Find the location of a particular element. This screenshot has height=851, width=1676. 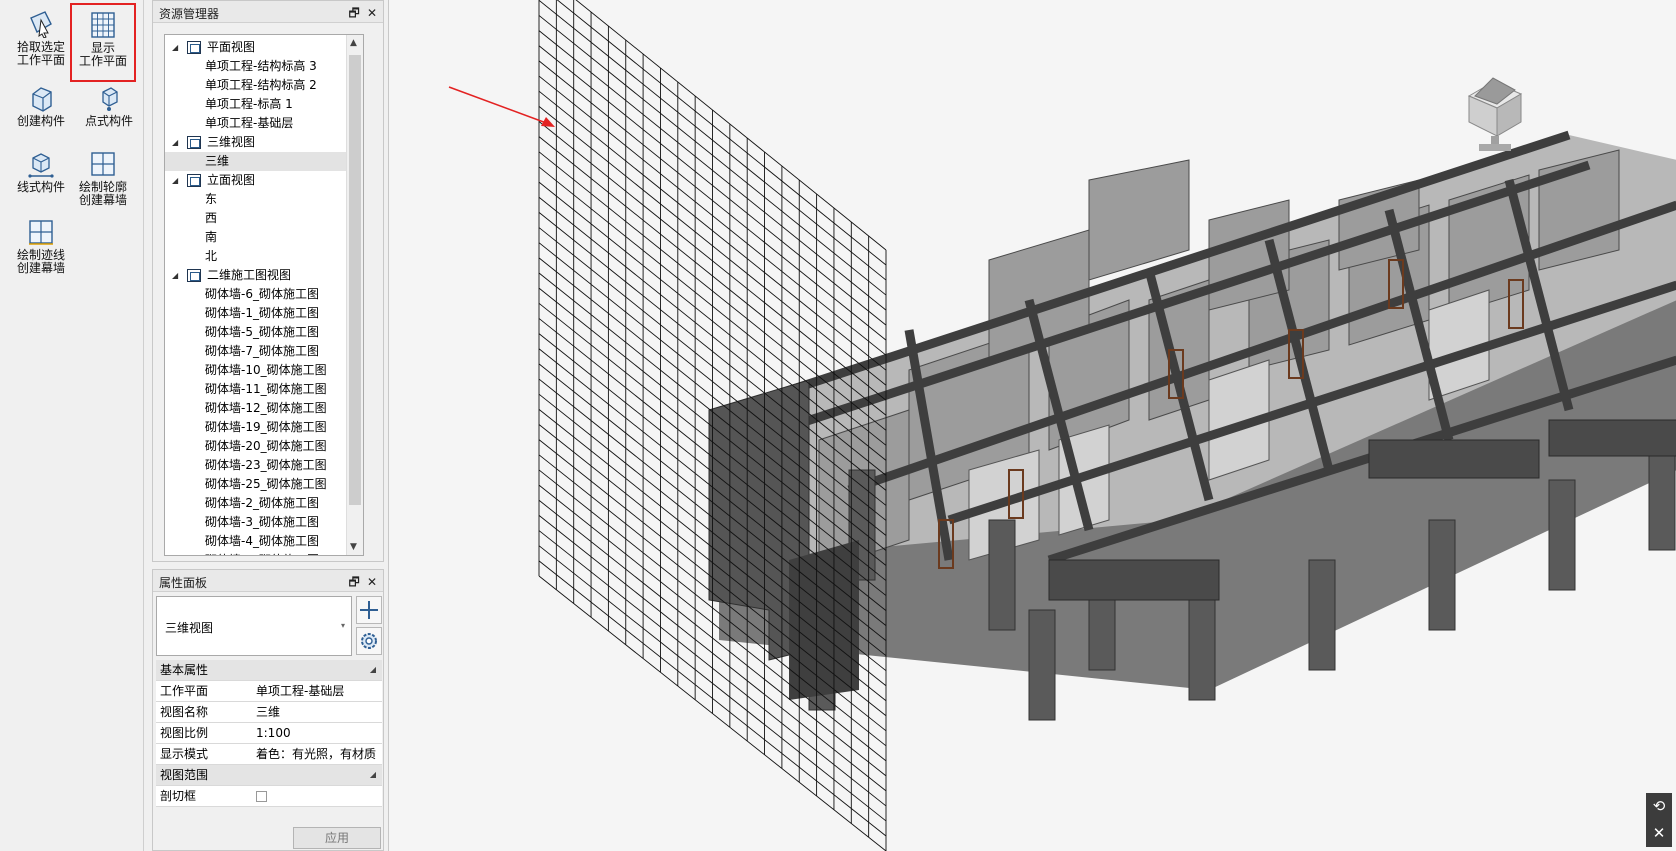

tool-label-line1: 线式构件 is located at coordinates (40, 187).